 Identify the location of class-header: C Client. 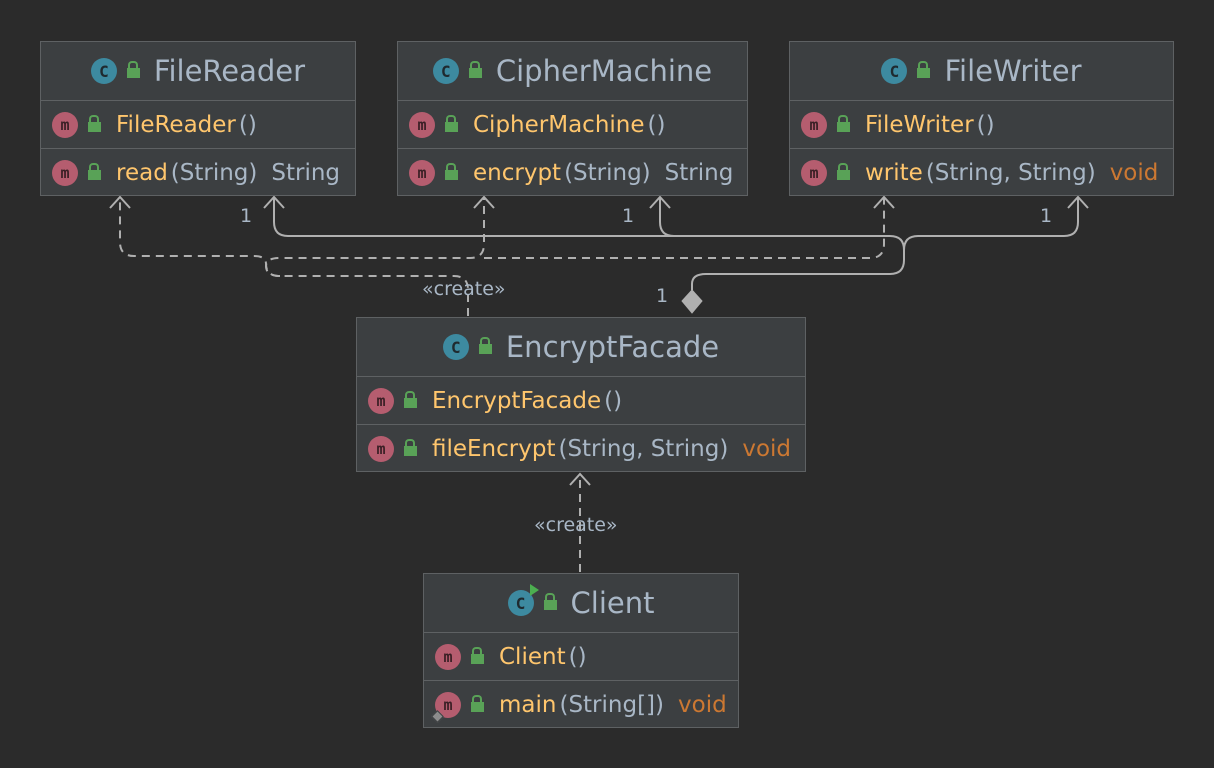
(581, 603).